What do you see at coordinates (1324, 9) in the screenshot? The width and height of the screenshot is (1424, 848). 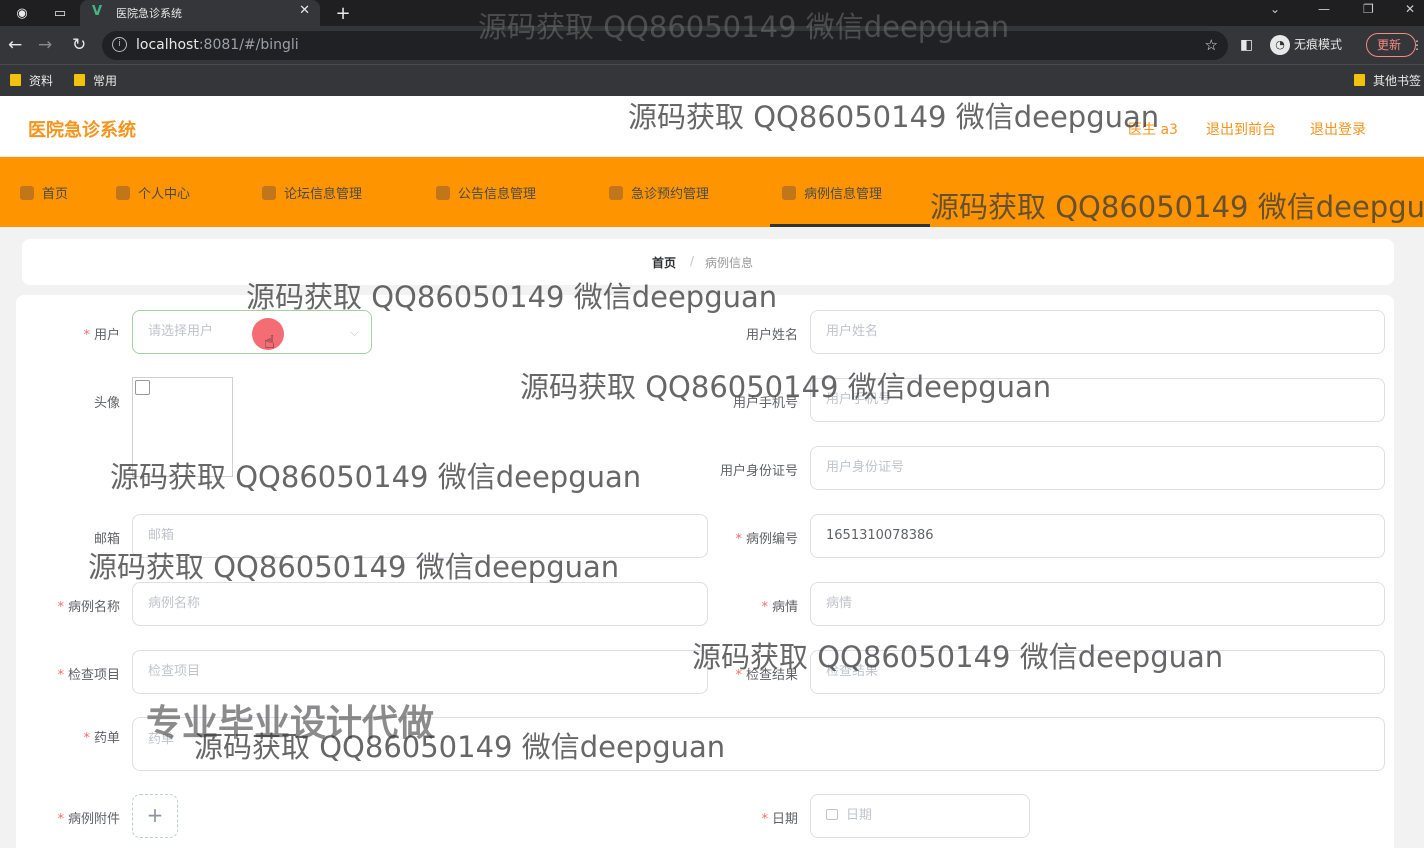 I see `minimize-icon: —` at bounding box center [1324, 9].